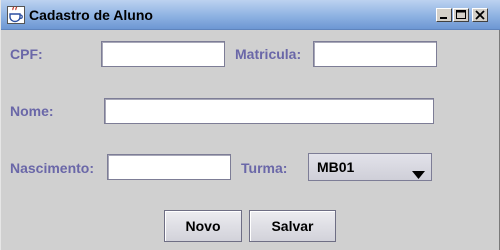 The width and height of the screenshot is (500, 250). I want to click on salvar-button: Salvar, so click(292, 226).